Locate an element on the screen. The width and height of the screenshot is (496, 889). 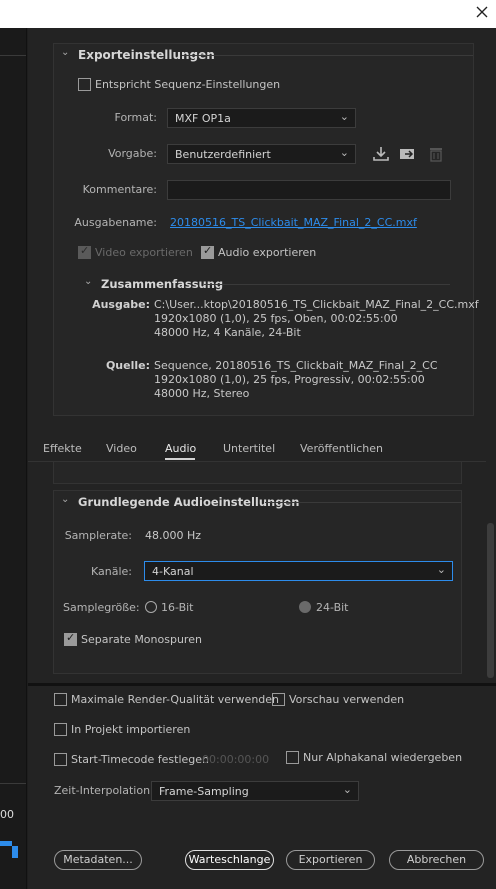
title-bar is located at coordinates (248, 14).